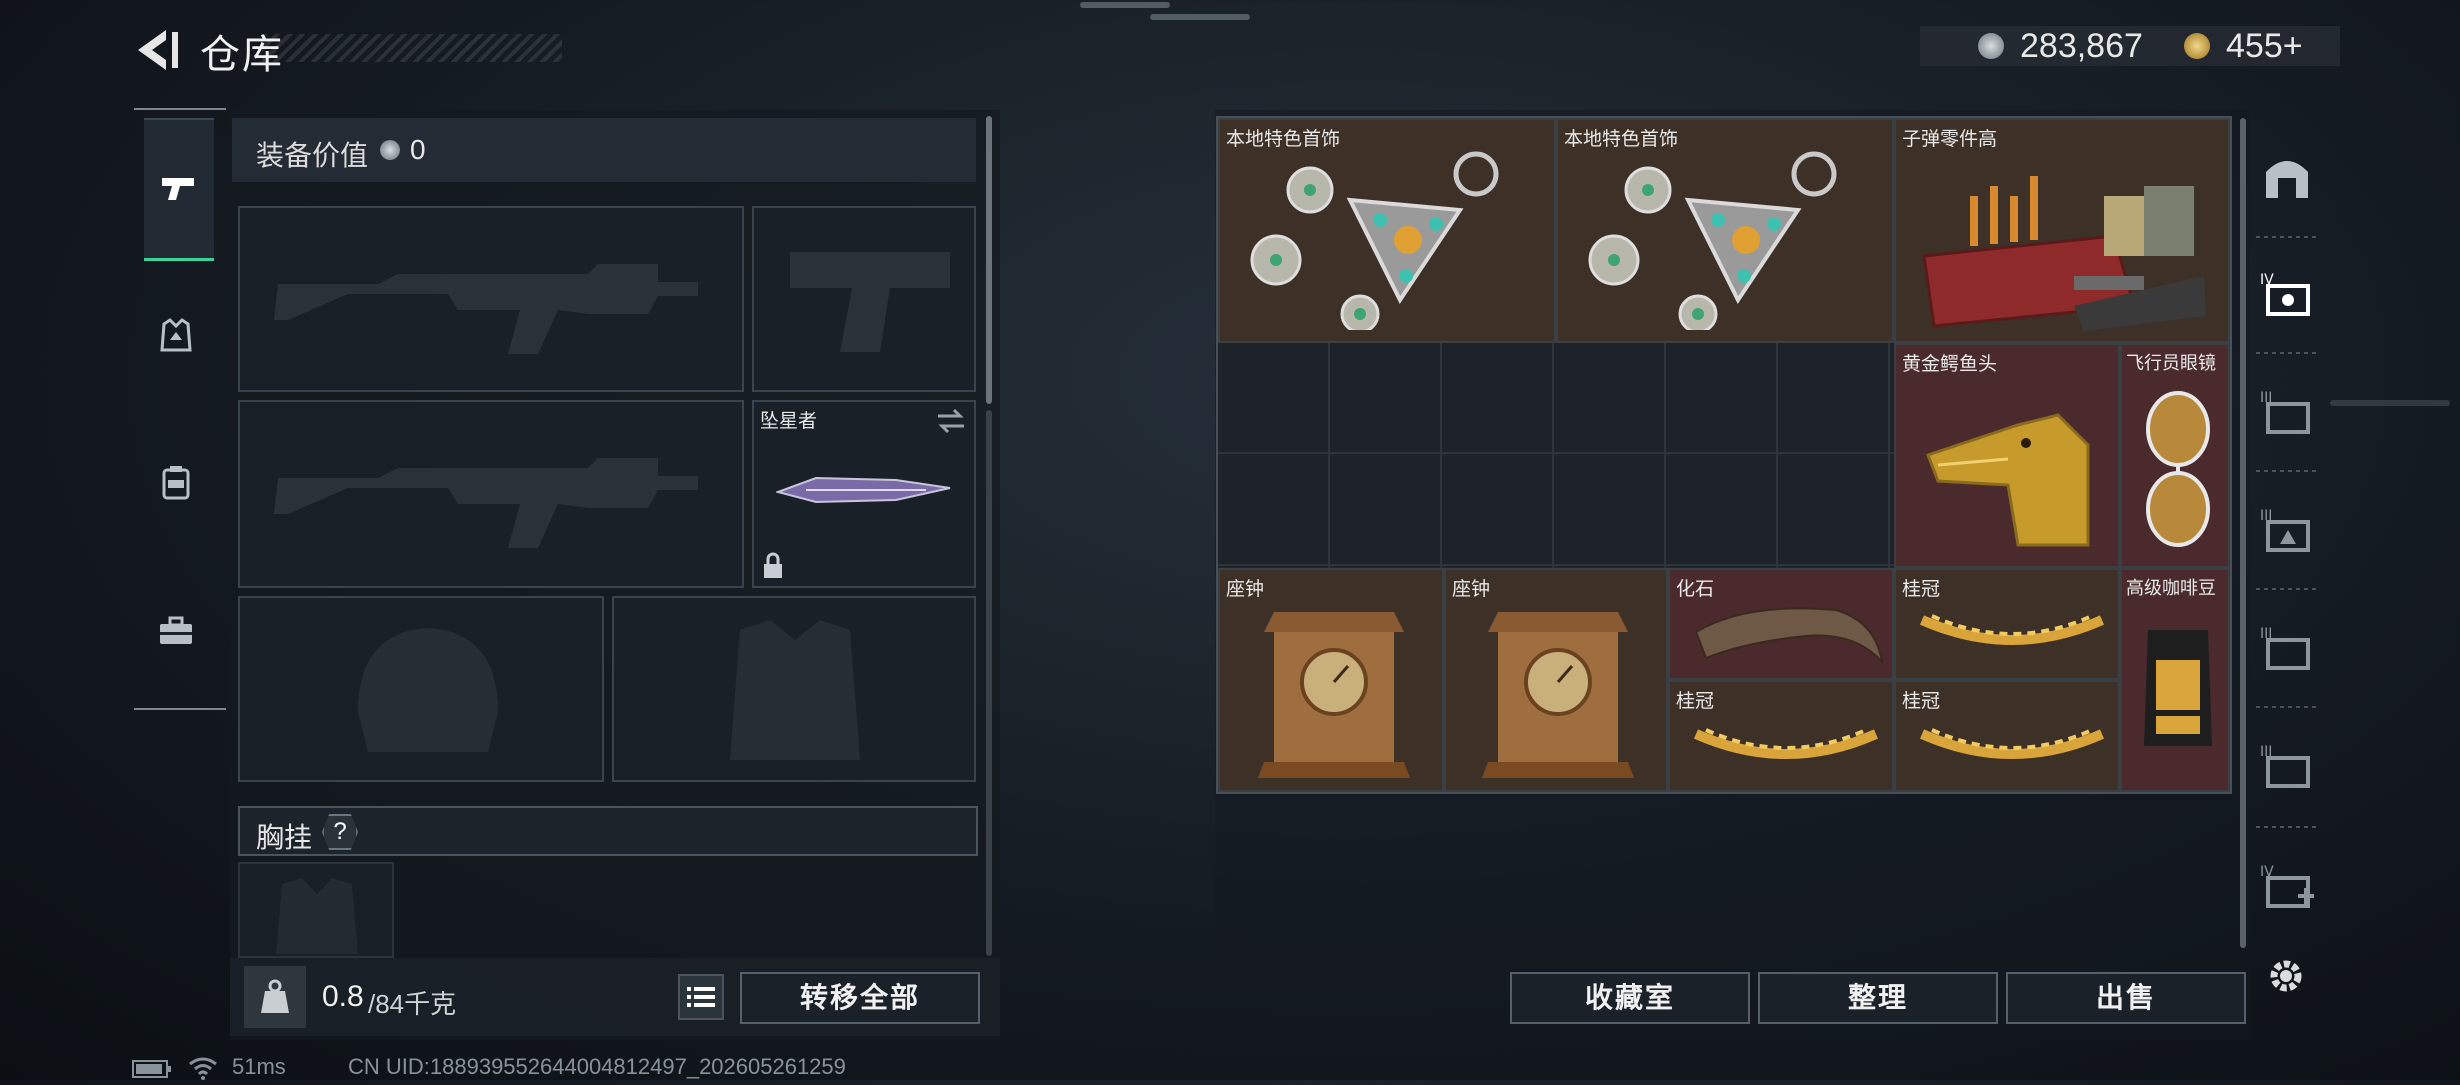 Image resolution: width=2460 pixels, height=1085 pixels. I want to click on fossil-claw-icon, so click(1789, 636).